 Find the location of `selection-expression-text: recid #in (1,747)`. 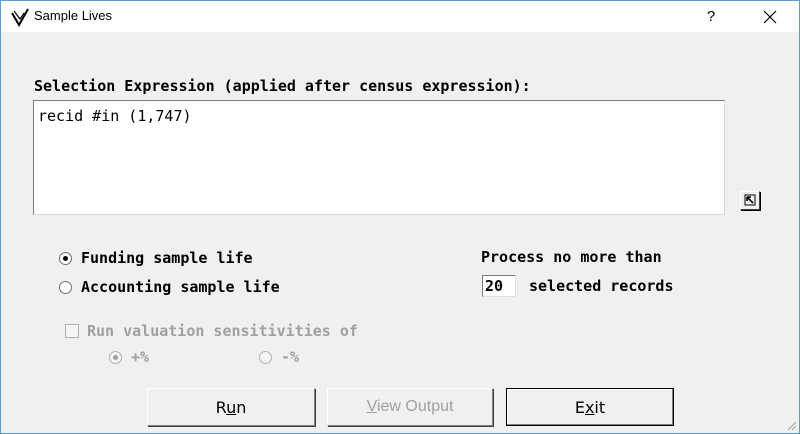

selection-expression-text: recid #in (1,747) is located at coordinates (115, 116).